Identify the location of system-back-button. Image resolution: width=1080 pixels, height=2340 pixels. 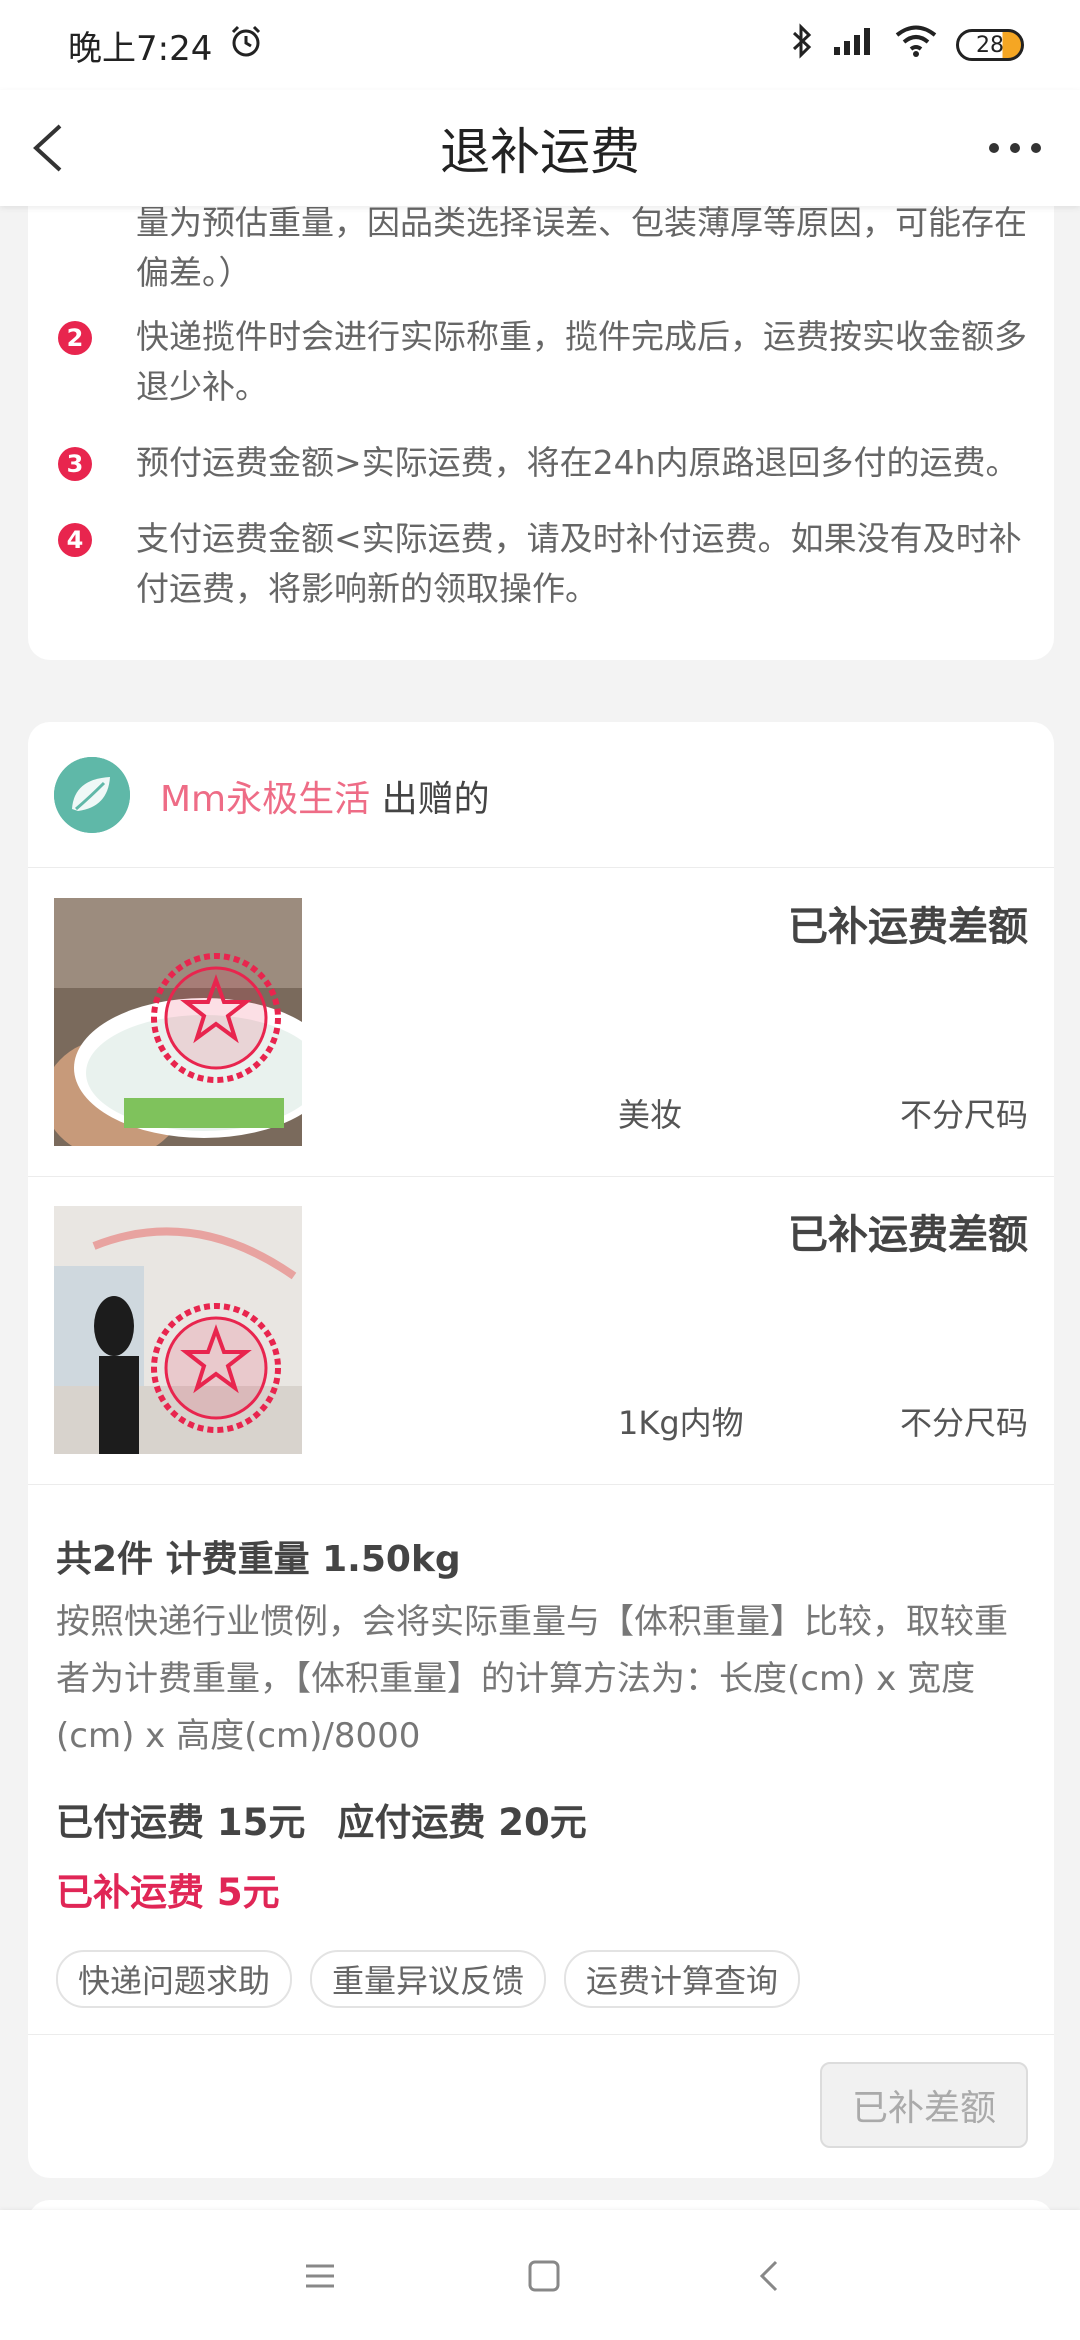
(770, 2276).